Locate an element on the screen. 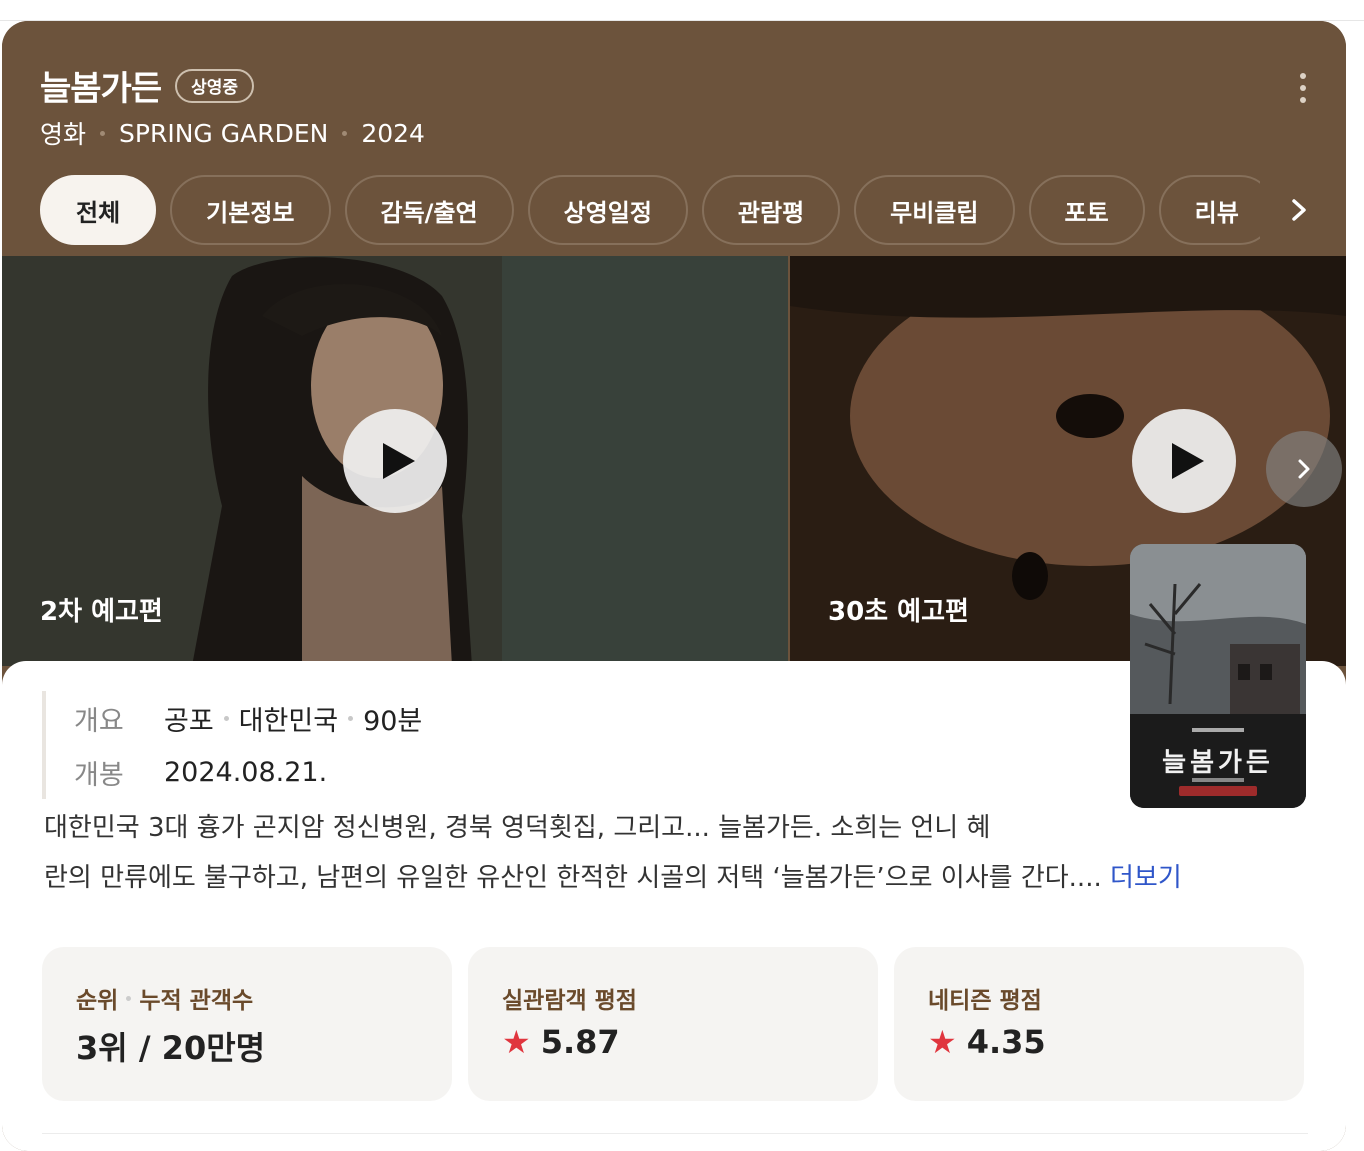 Image resolution: width=1364 pixels, height=1151 pixels. fact-value: 공포 대한민국 90분 is located at coordinates (293, 718).